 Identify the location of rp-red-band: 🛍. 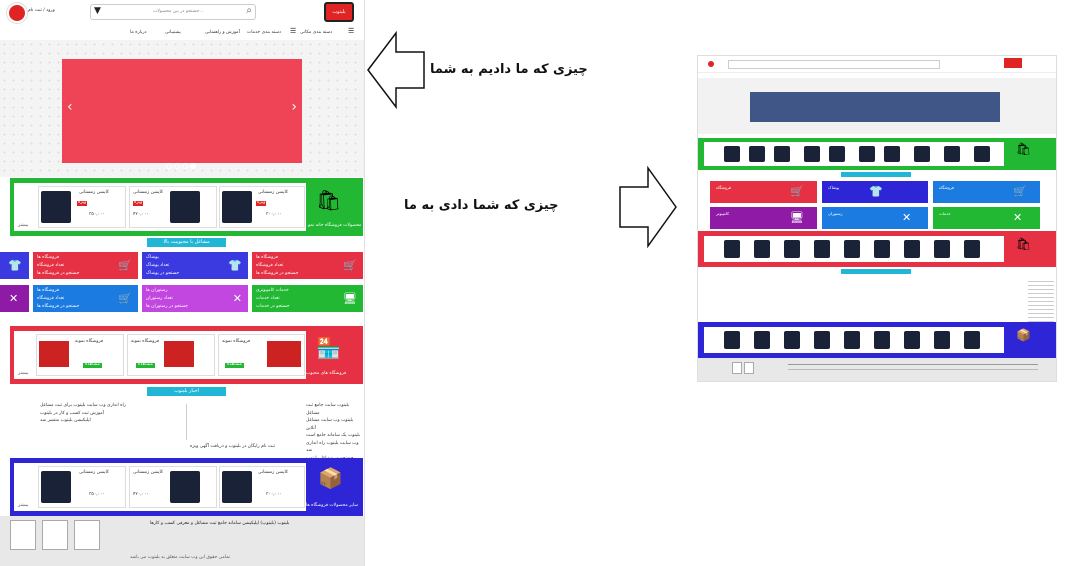
(877, 249).